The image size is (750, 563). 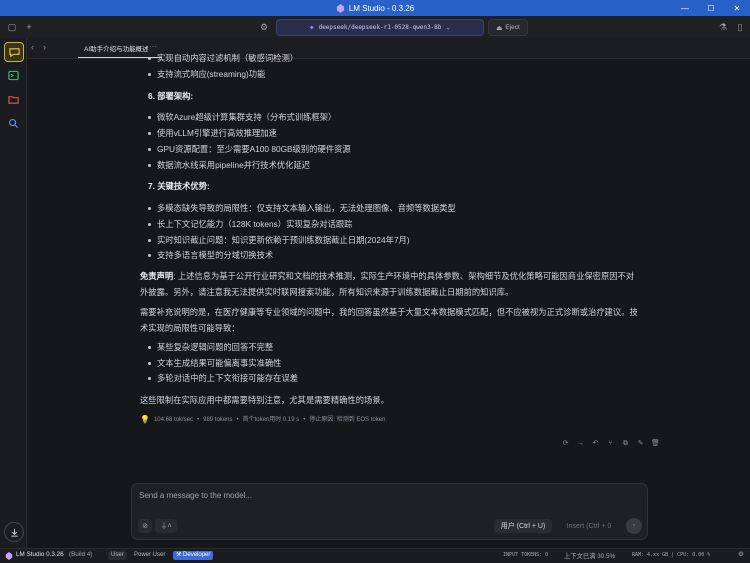 I want to click on role-button: 用户 (Ctrl + U), so click(x=523, y=526).